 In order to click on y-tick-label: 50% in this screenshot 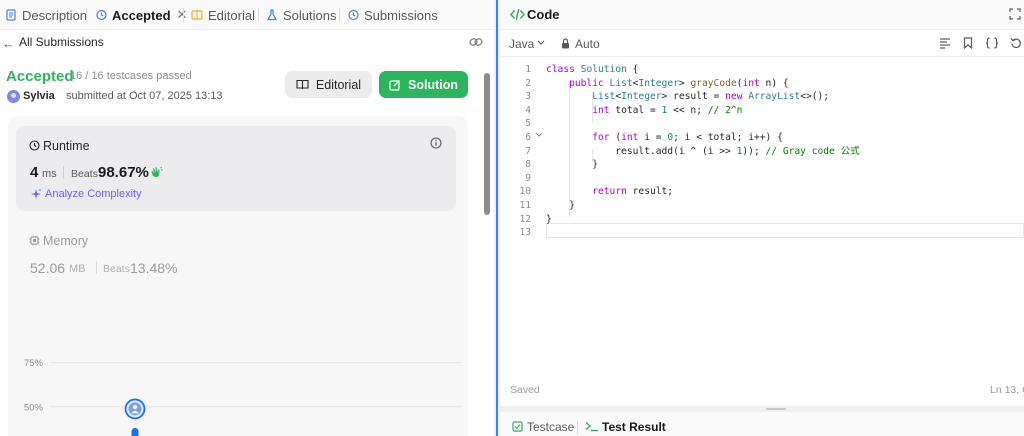, I will do `click(34, 407)`.